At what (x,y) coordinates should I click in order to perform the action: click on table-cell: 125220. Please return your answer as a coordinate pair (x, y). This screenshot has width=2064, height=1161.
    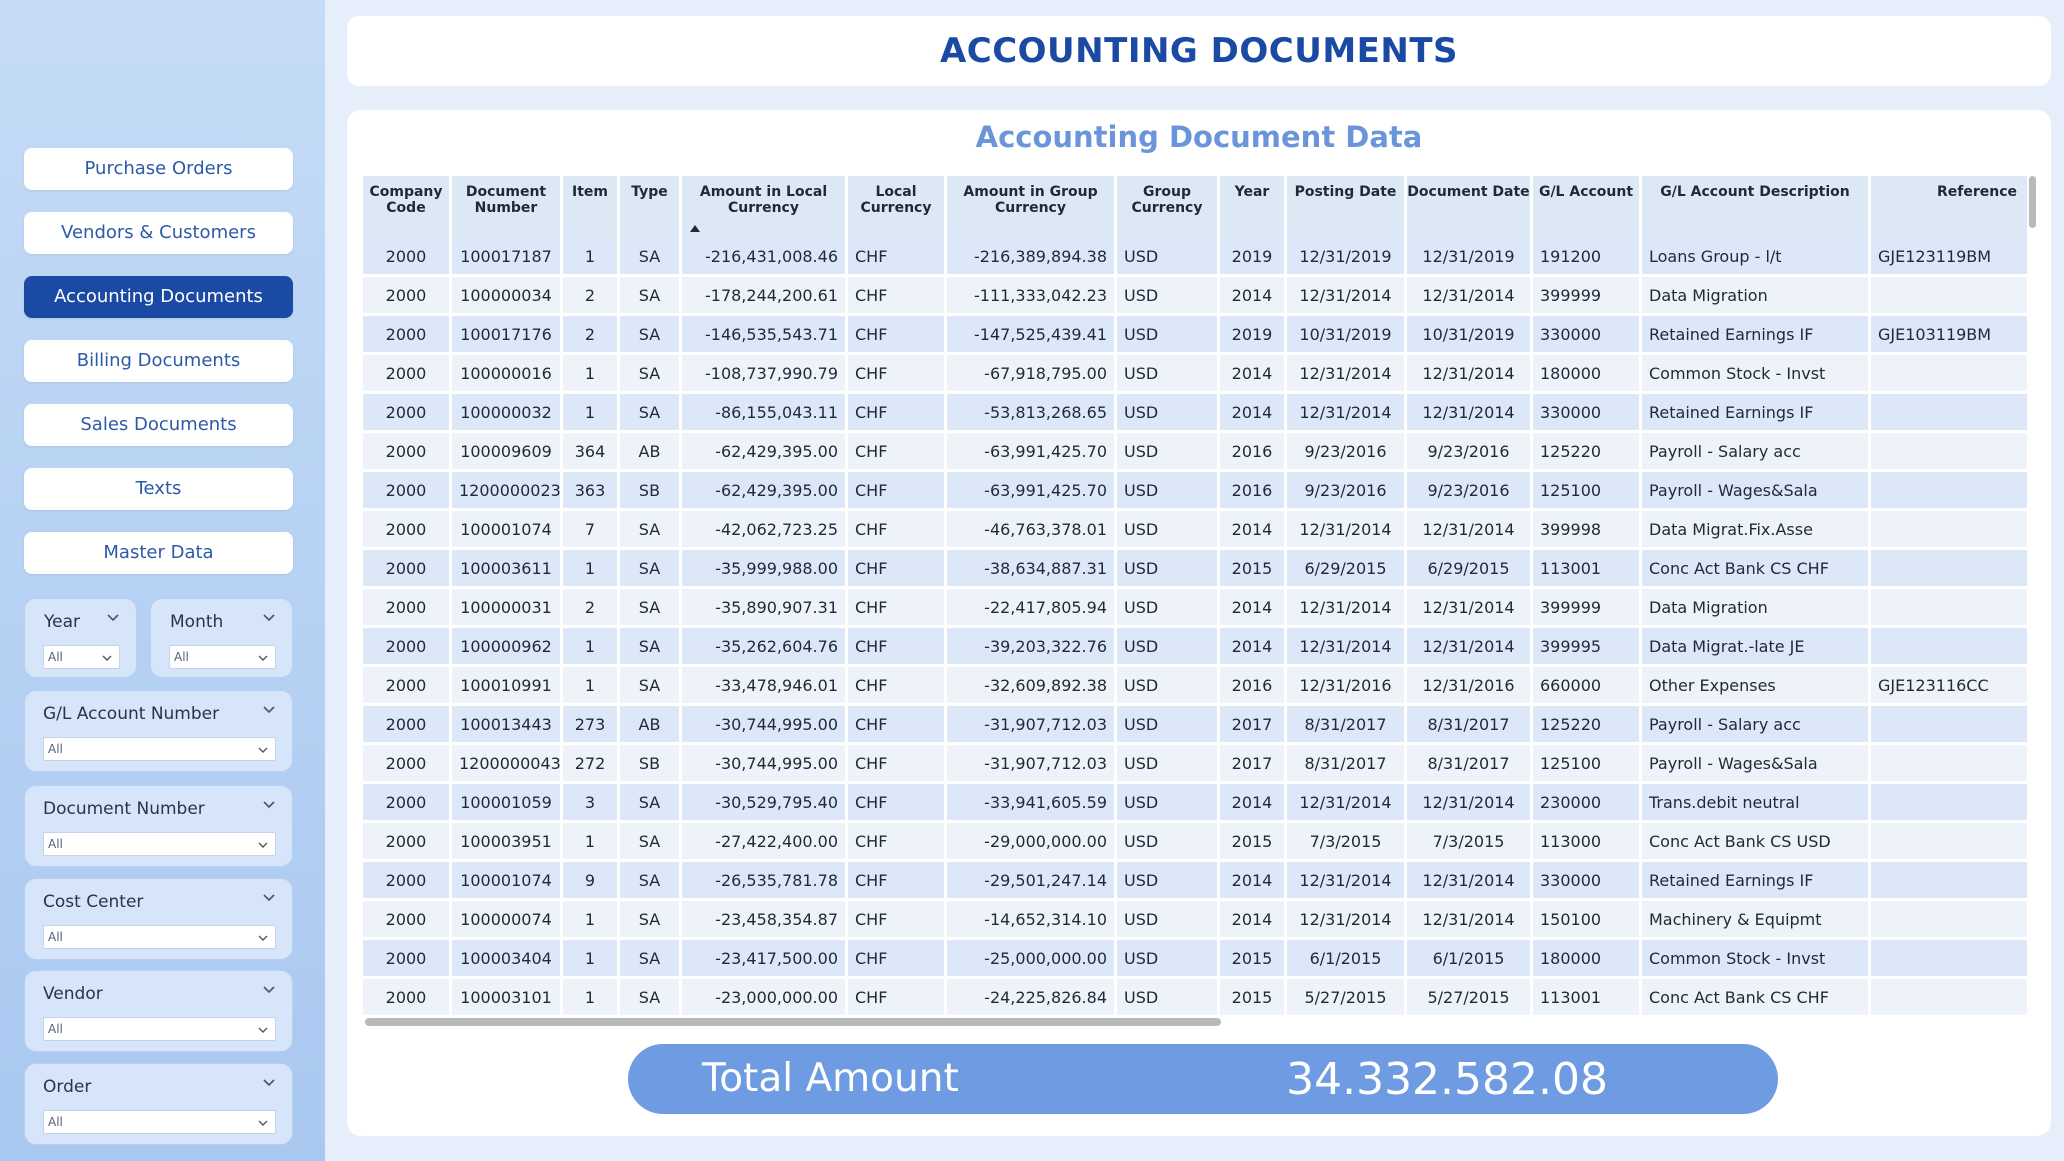
    Looking at the image, I should click on (1587, 452).